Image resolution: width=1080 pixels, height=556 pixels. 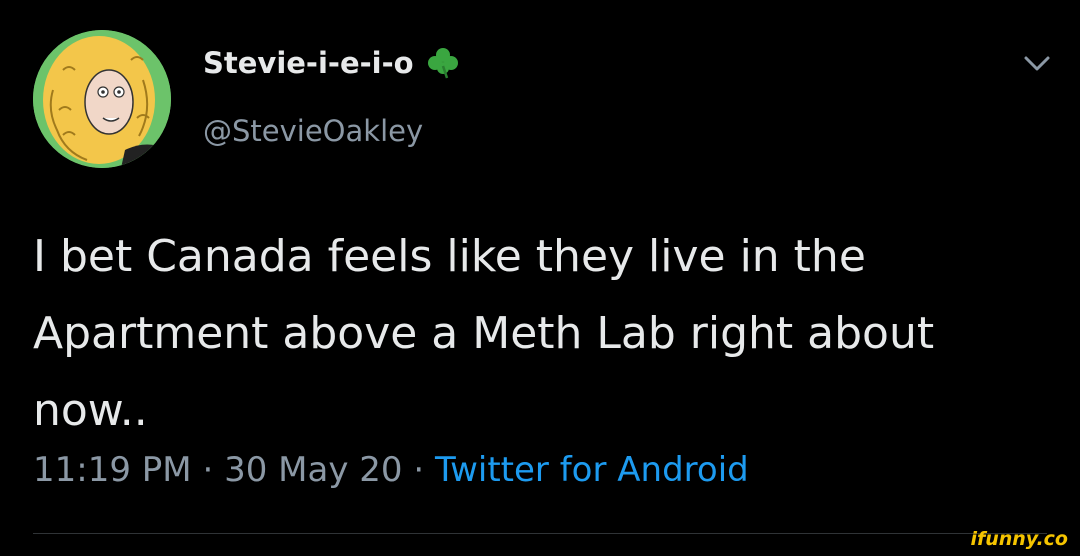 I want to click on watermark-logo: ifunny.co, so click(x=1019, y=539).